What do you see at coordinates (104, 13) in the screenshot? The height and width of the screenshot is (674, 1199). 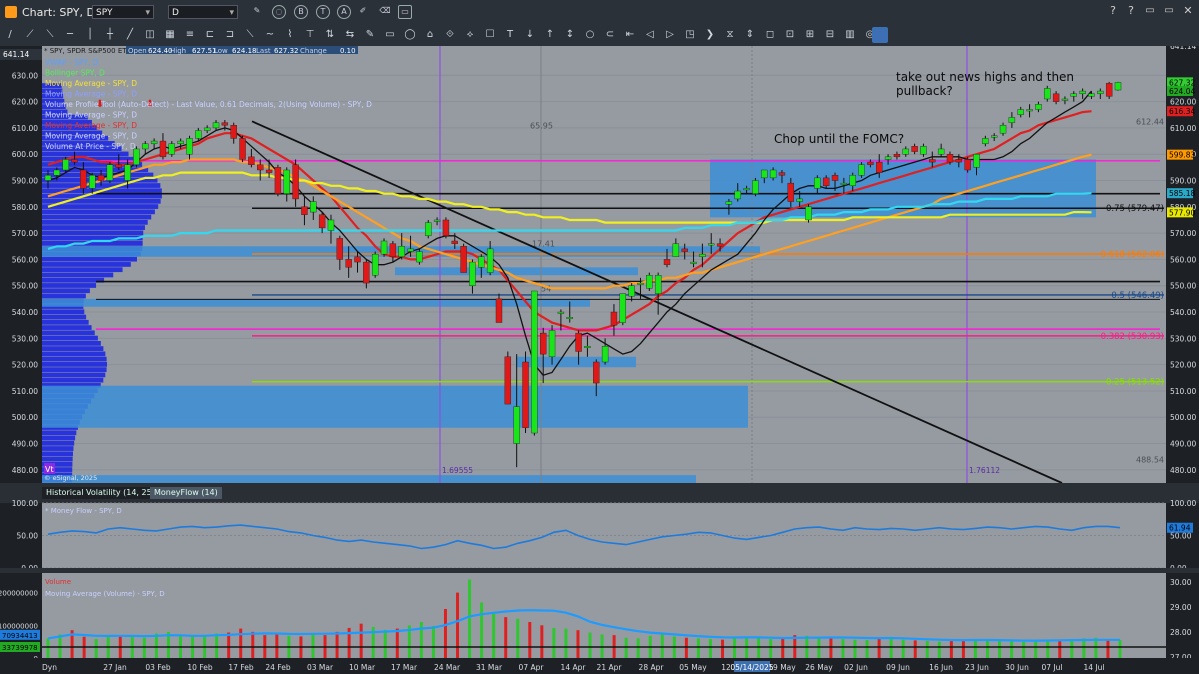 I see `symbol-value: SPY` at bounding box center [104, 13].